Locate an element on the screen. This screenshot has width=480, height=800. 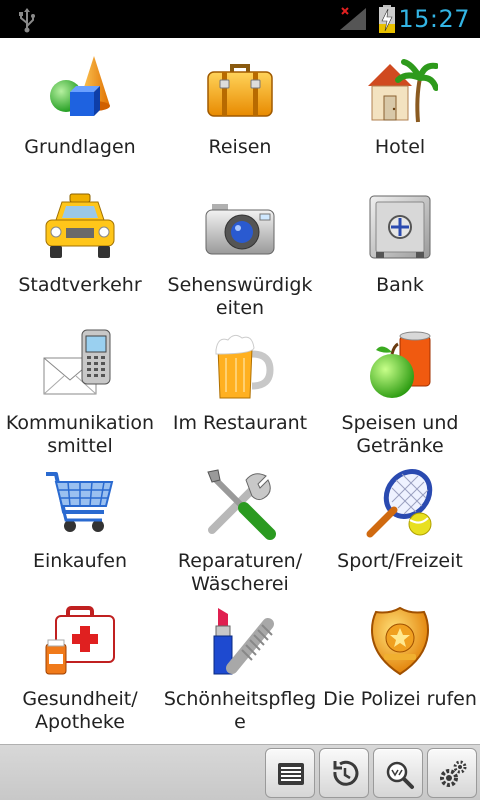
first-aid-kit-icon is located at coordinates (80, 642).